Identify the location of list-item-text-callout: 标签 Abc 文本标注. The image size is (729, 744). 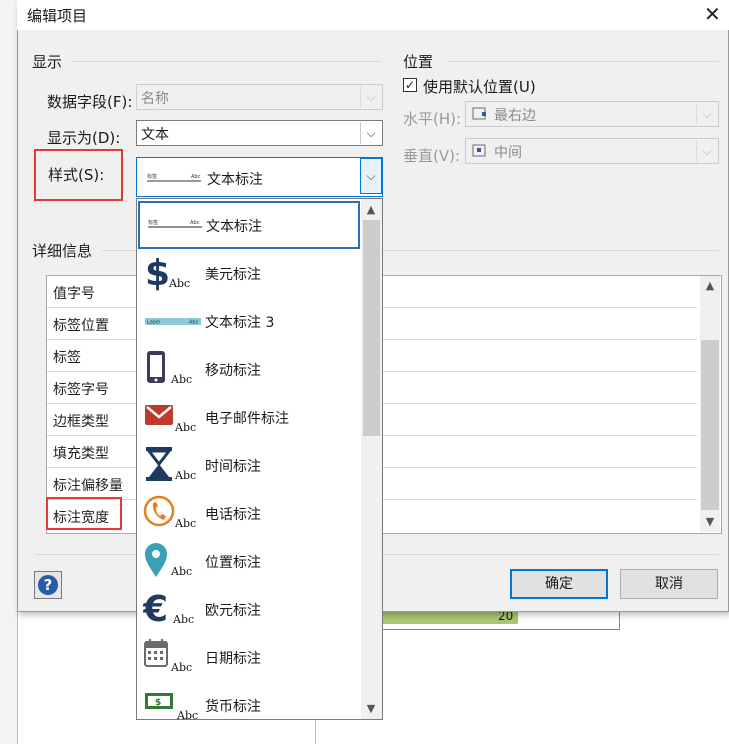
(249, 225).